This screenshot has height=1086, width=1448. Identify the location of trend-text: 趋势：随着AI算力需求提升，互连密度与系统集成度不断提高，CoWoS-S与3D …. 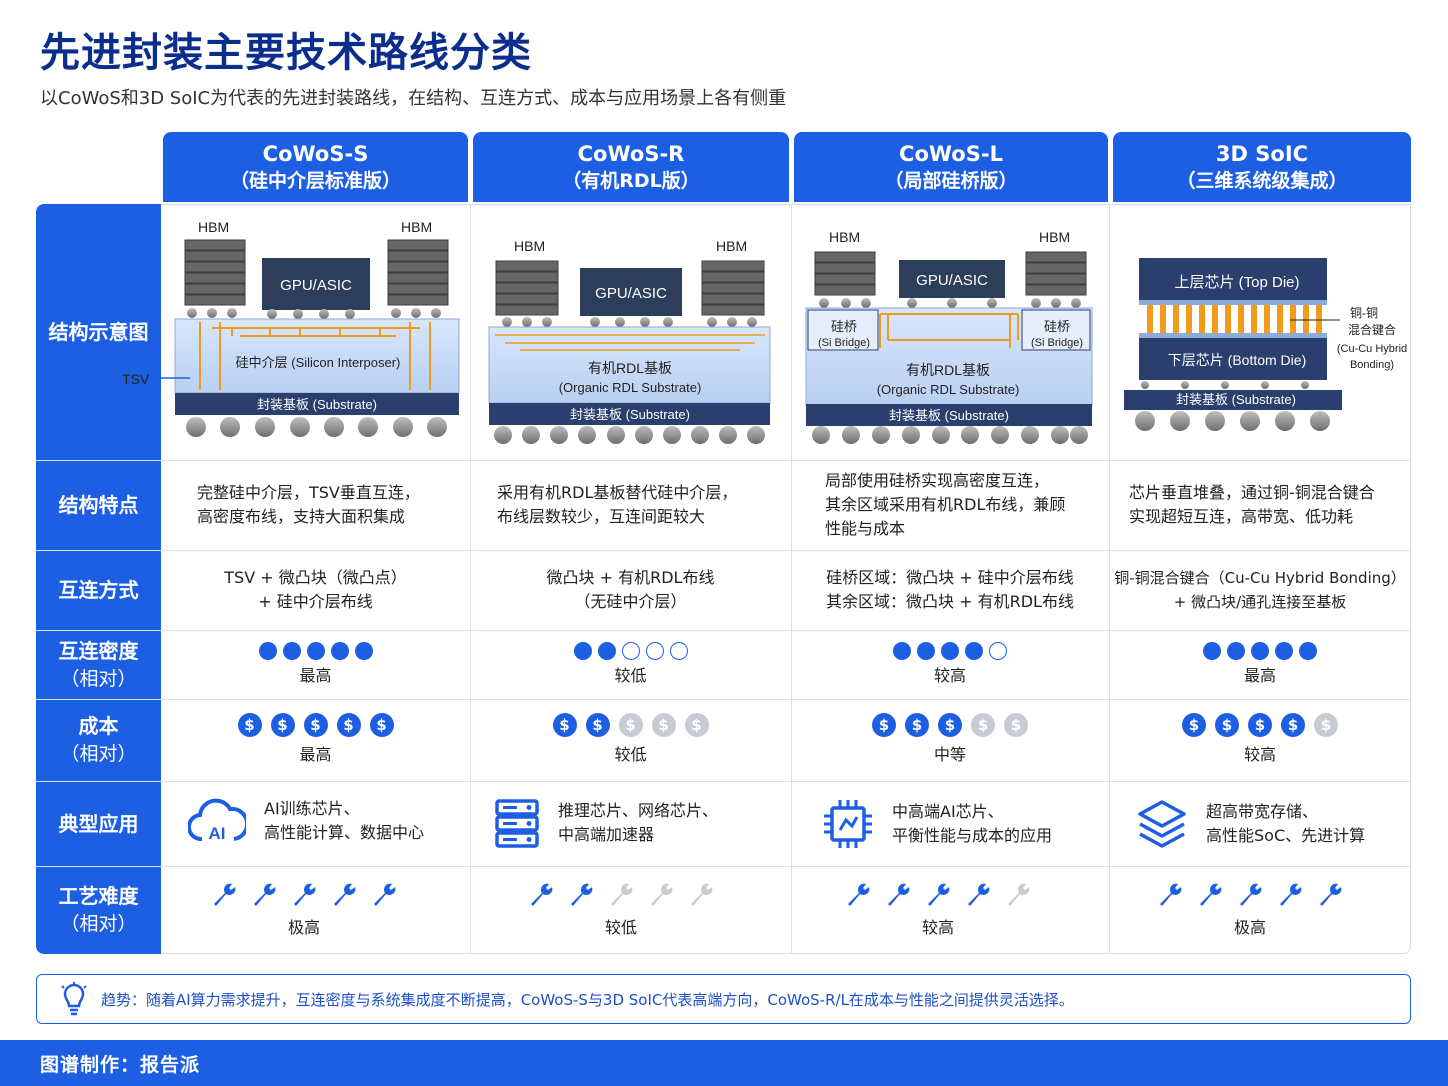
(587, 999).